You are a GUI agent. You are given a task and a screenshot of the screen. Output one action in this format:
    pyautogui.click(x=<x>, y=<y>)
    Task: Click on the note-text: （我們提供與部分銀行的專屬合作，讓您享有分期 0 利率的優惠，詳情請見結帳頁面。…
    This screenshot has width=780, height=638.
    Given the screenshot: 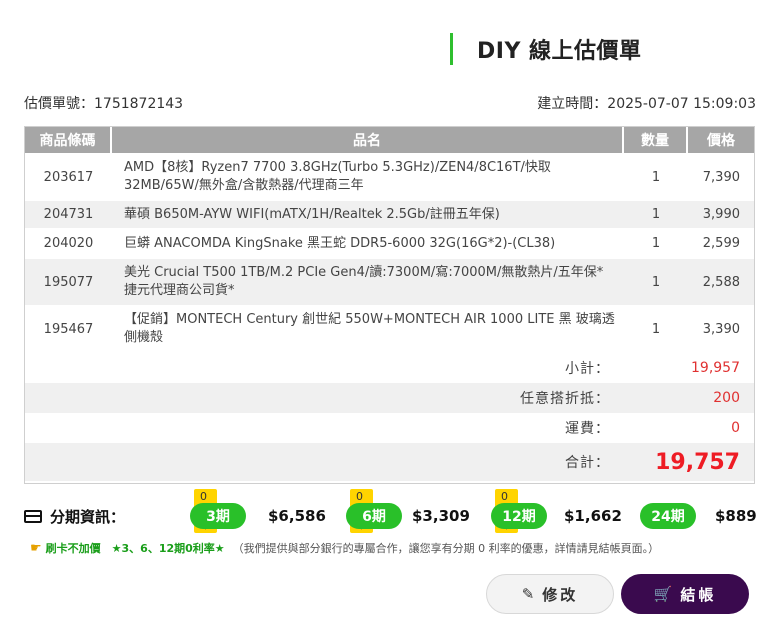 What is the action you would take?
    pyautogui.click(x=446, y=548)
    